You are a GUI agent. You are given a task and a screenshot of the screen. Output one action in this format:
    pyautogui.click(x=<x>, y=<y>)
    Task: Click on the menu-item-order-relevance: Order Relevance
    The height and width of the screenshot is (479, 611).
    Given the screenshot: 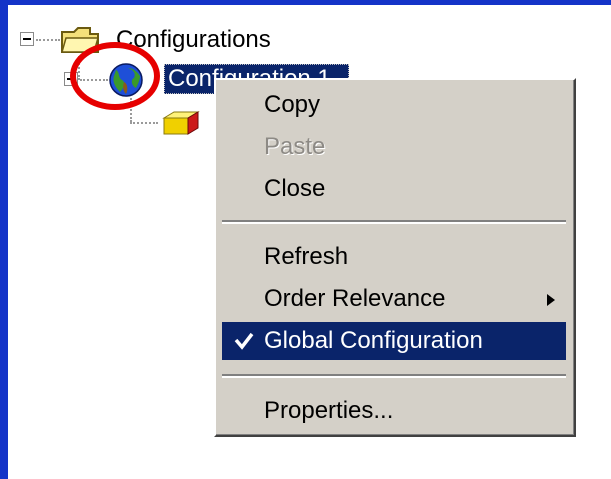 What is the action you would take?
    pyautogui.click(x=394, y=299)
    